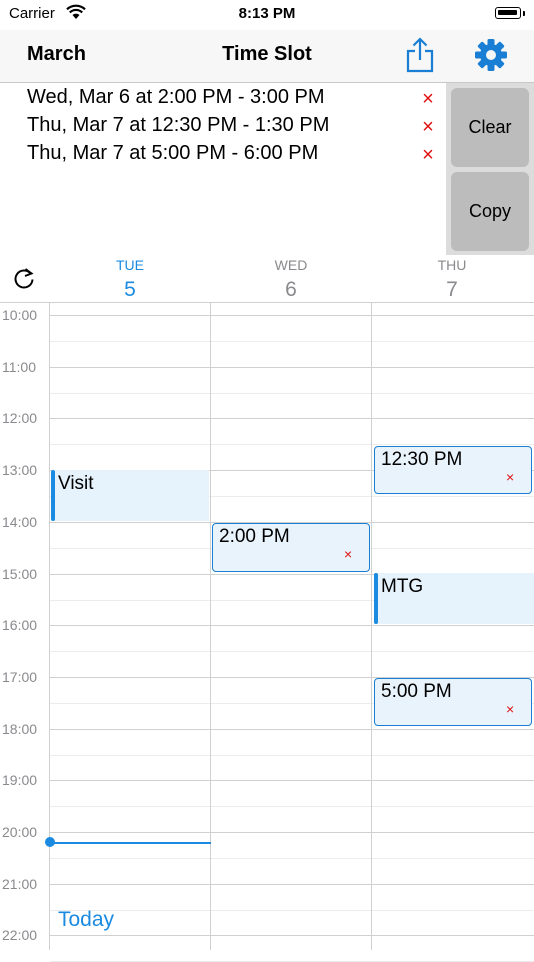  What do you see at coordinates (422, 459) in the screenshot?
I see `slot-start-time: 12:30 PM` at bounding box center [422, 459].